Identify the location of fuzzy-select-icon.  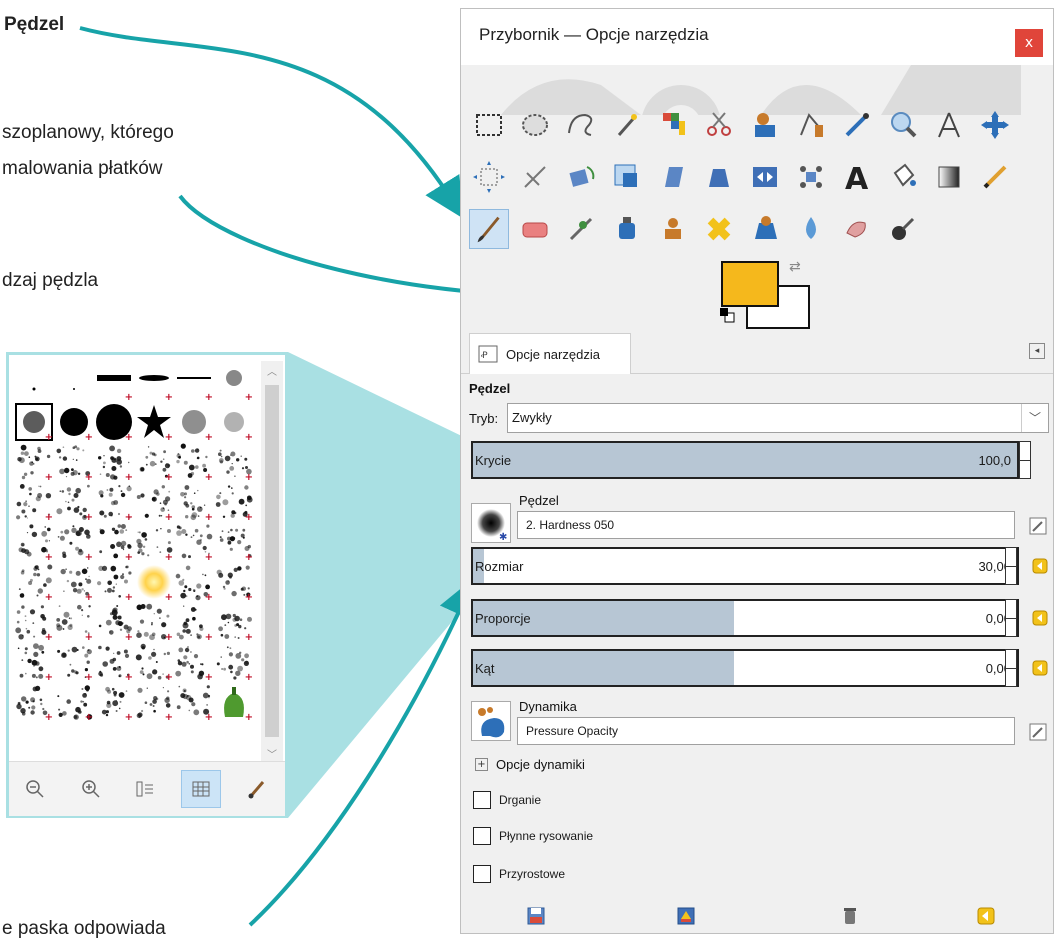
(627, 125).